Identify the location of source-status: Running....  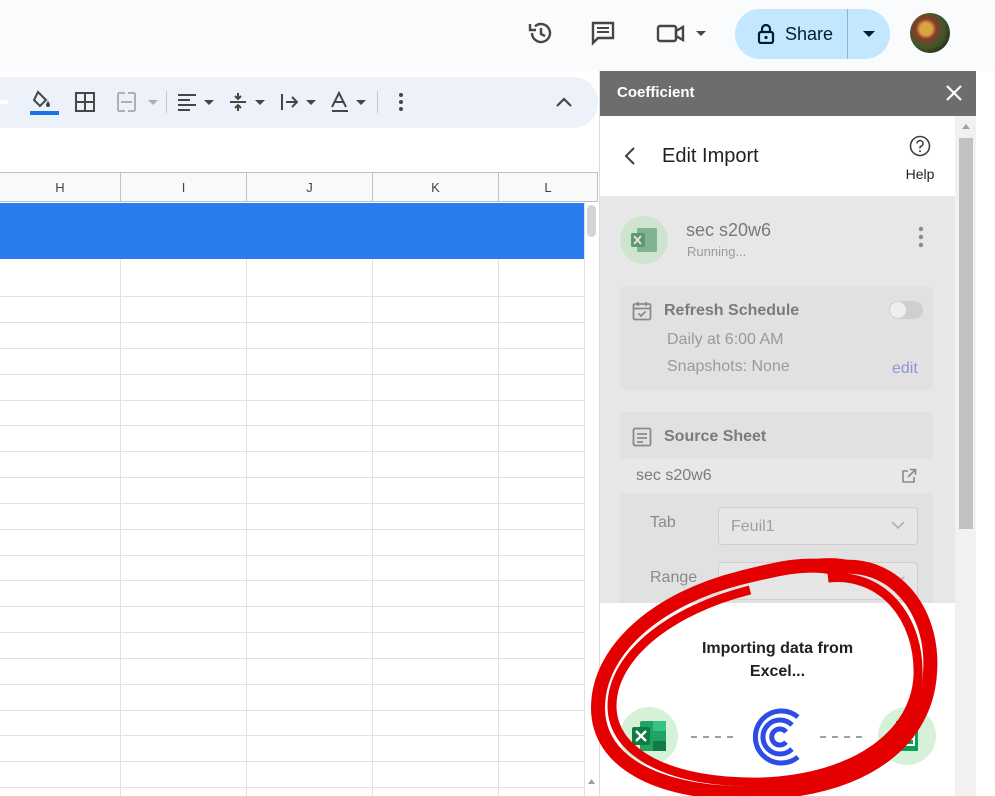
(717, 251).